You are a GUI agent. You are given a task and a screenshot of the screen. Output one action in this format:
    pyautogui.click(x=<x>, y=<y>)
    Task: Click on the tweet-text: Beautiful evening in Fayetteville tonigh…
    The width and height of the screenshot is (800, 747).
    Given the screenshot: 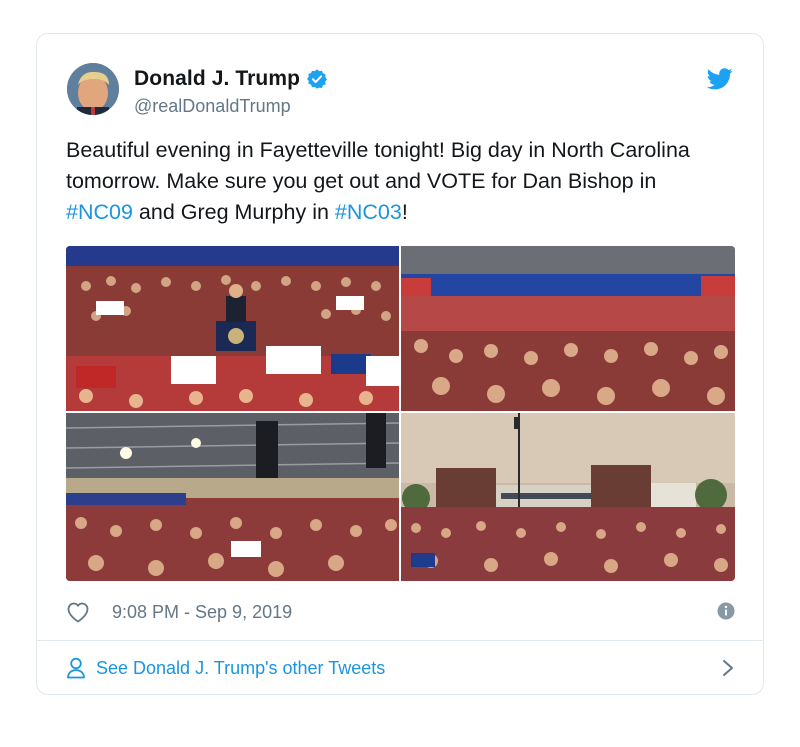 What is the action you would take?
    pyautogui.click(x=396, y=181)
    